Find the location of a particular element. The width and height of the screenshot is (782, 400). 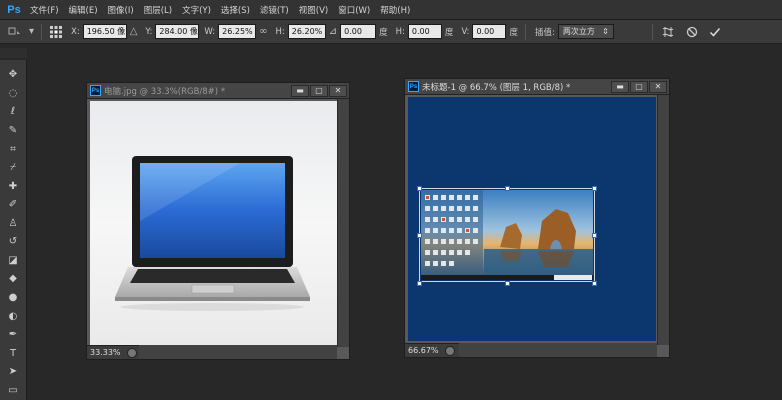

menu-edit: 编辑(E) is located at coordinates (83, 10).